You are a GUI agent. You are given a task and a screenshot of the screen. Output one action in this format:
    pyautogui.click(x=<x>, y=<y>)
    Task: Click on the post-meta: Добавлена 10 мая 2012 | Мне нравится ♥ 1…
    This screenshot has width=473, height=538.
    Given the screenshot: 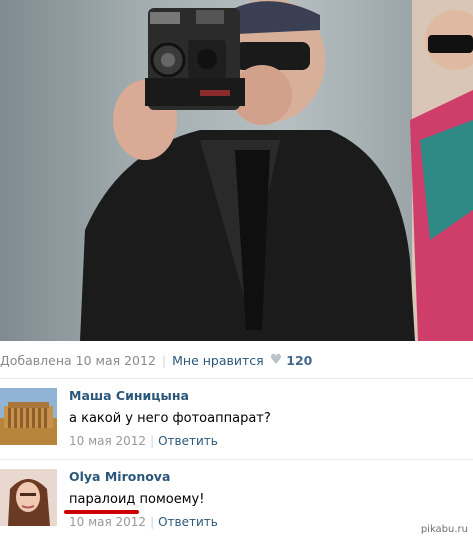 What is the action you would take?
    pyautogui.click(x=236, y=360)
    